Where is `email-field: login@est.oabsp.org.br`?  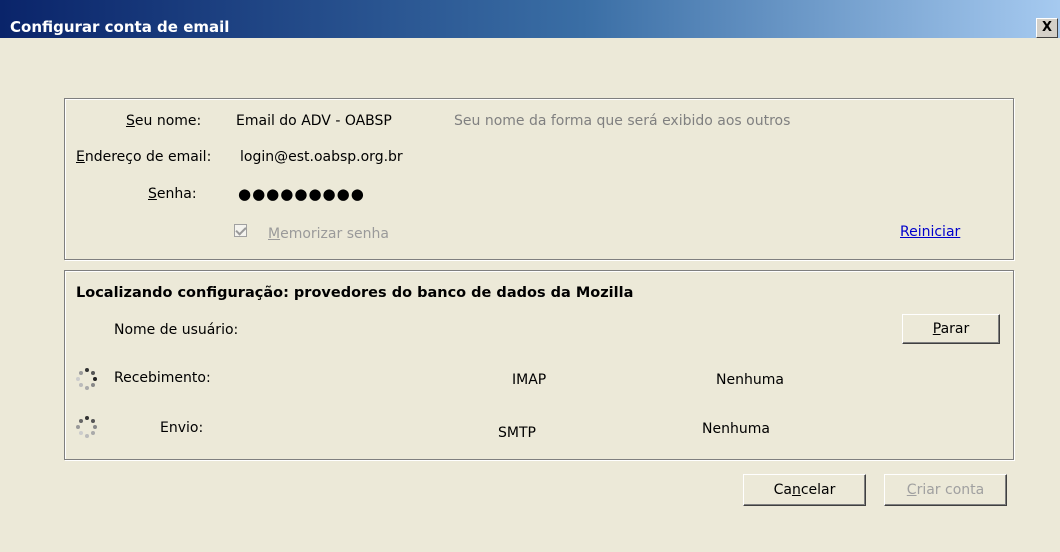 email-field: login@est.oabsp.org.br is located at coordinates (321, 157).